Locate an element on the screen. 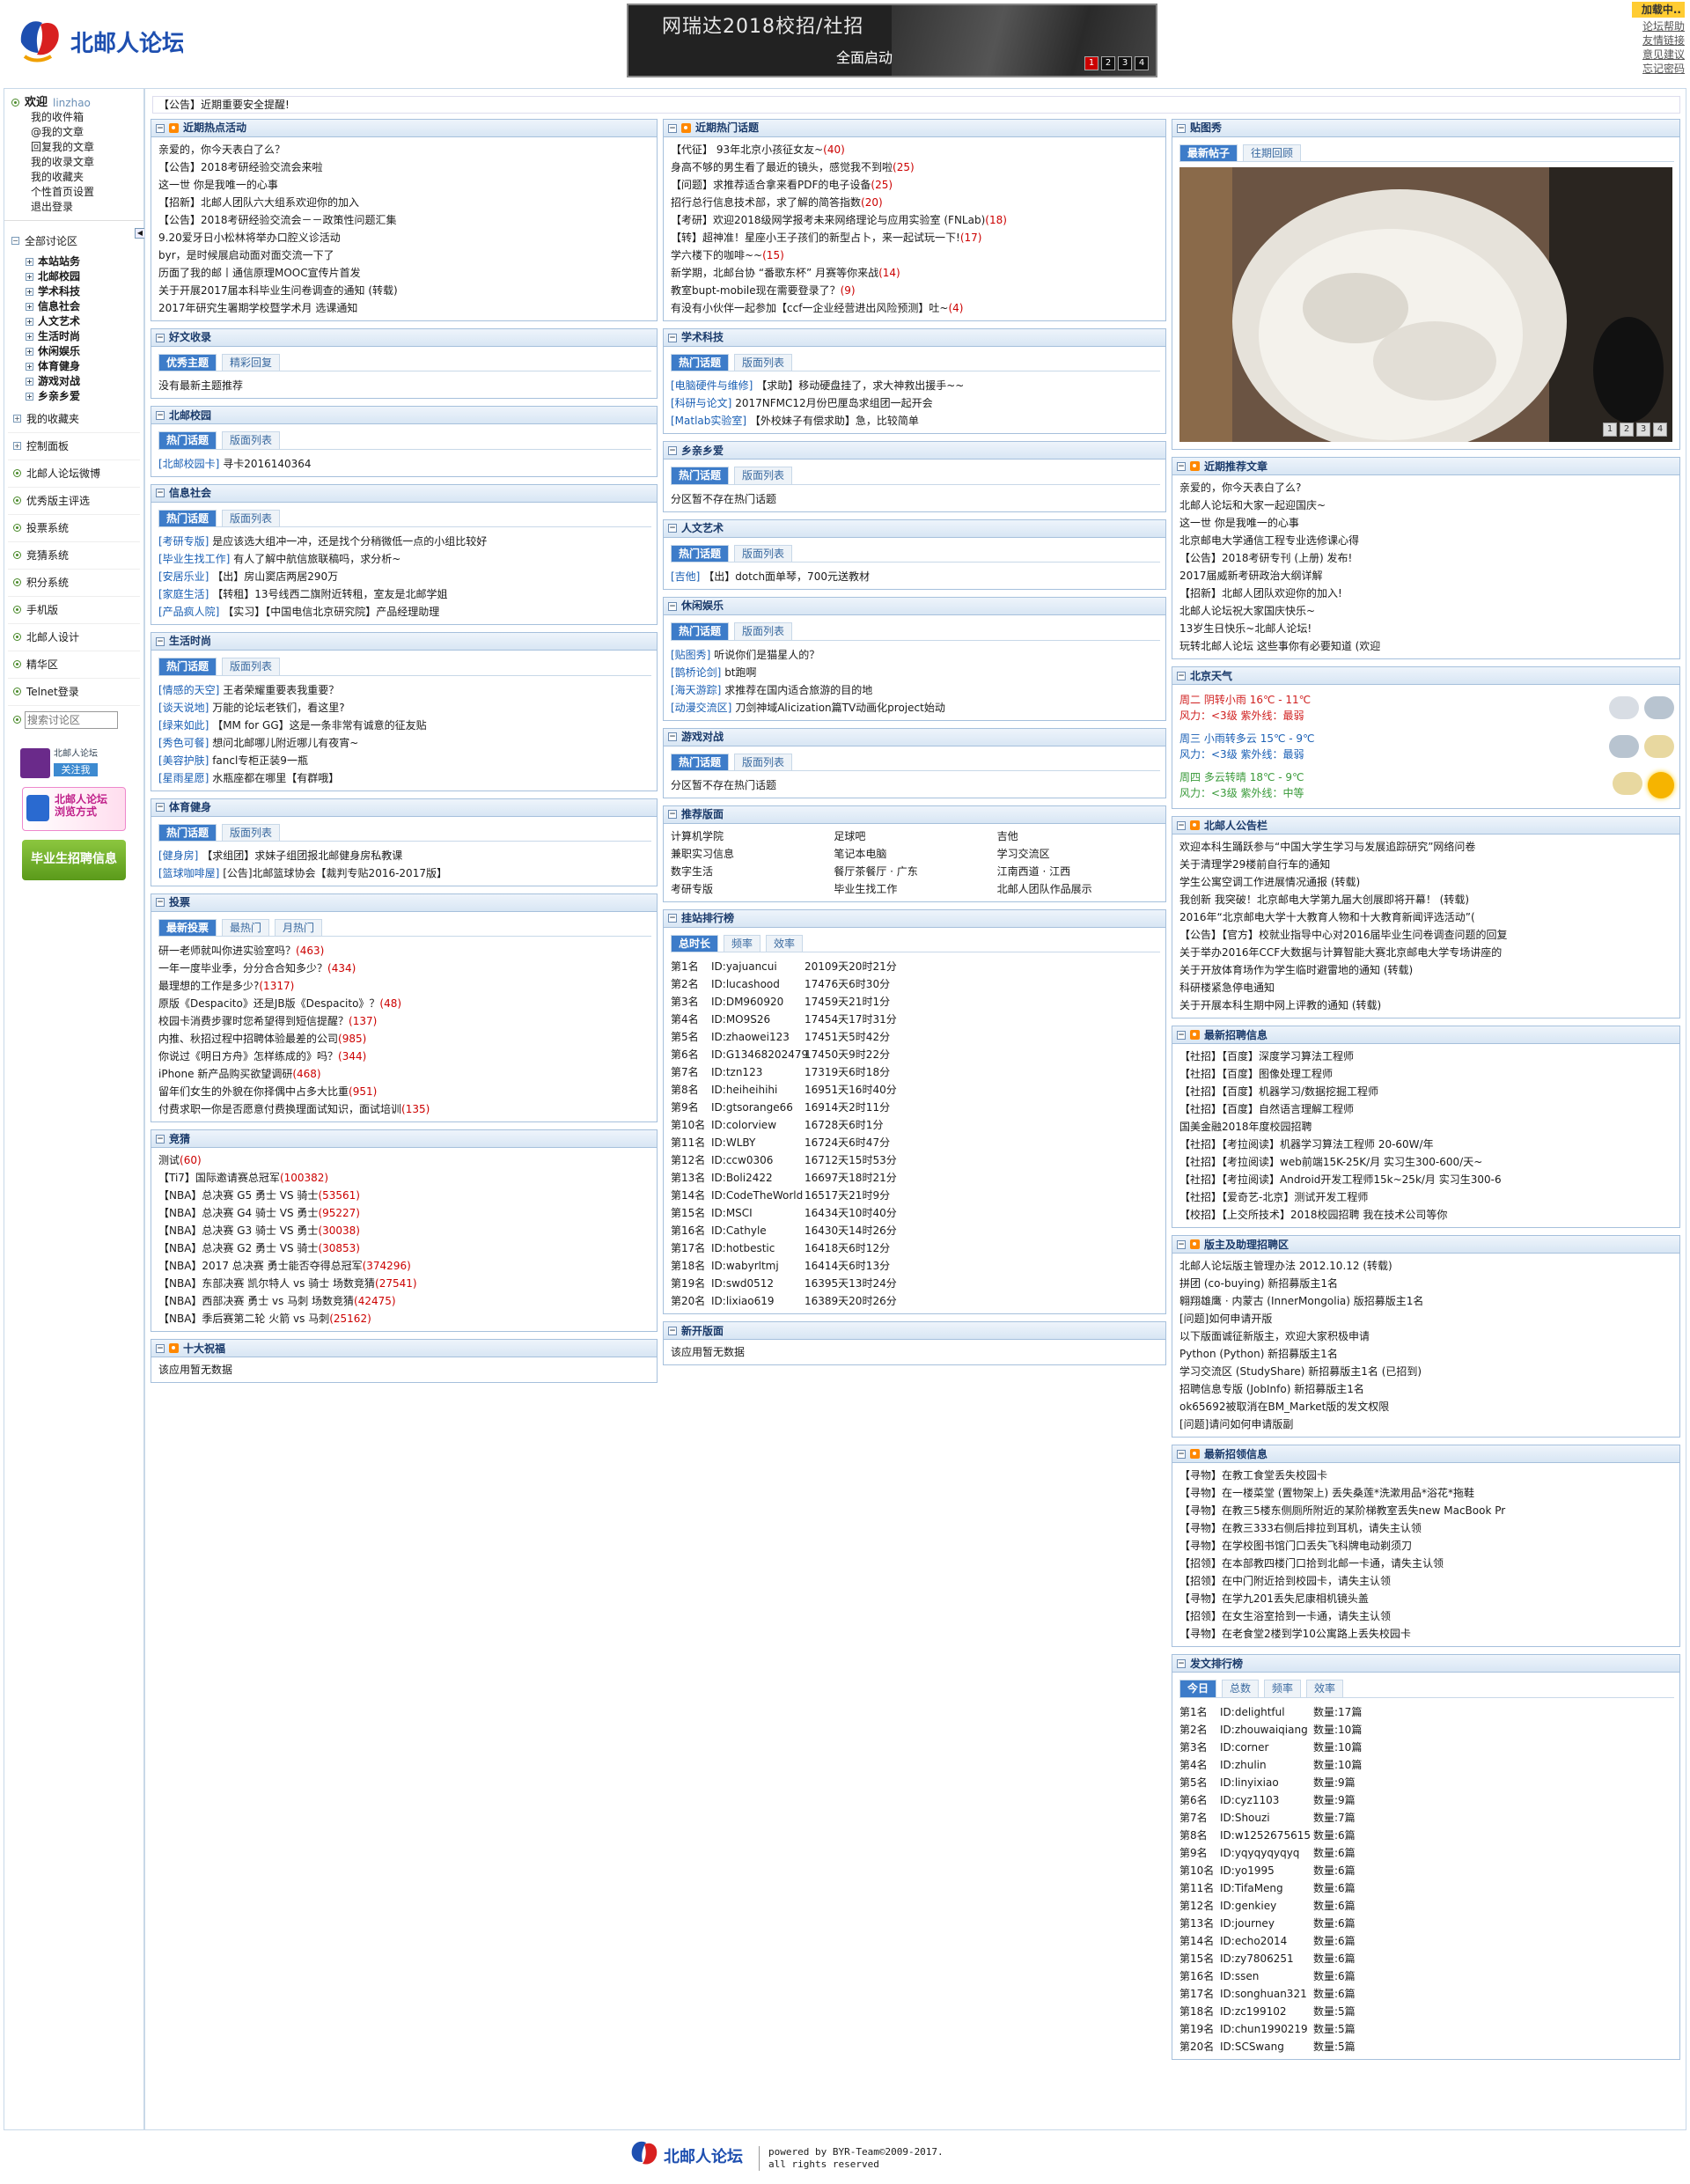 Image resolution: width=1690 pixels, height=2184 pixels. lost-found-item: 【招领】在女生浴室拾到一卡通，请失主认领 is located at coordinates (1426, 1616).